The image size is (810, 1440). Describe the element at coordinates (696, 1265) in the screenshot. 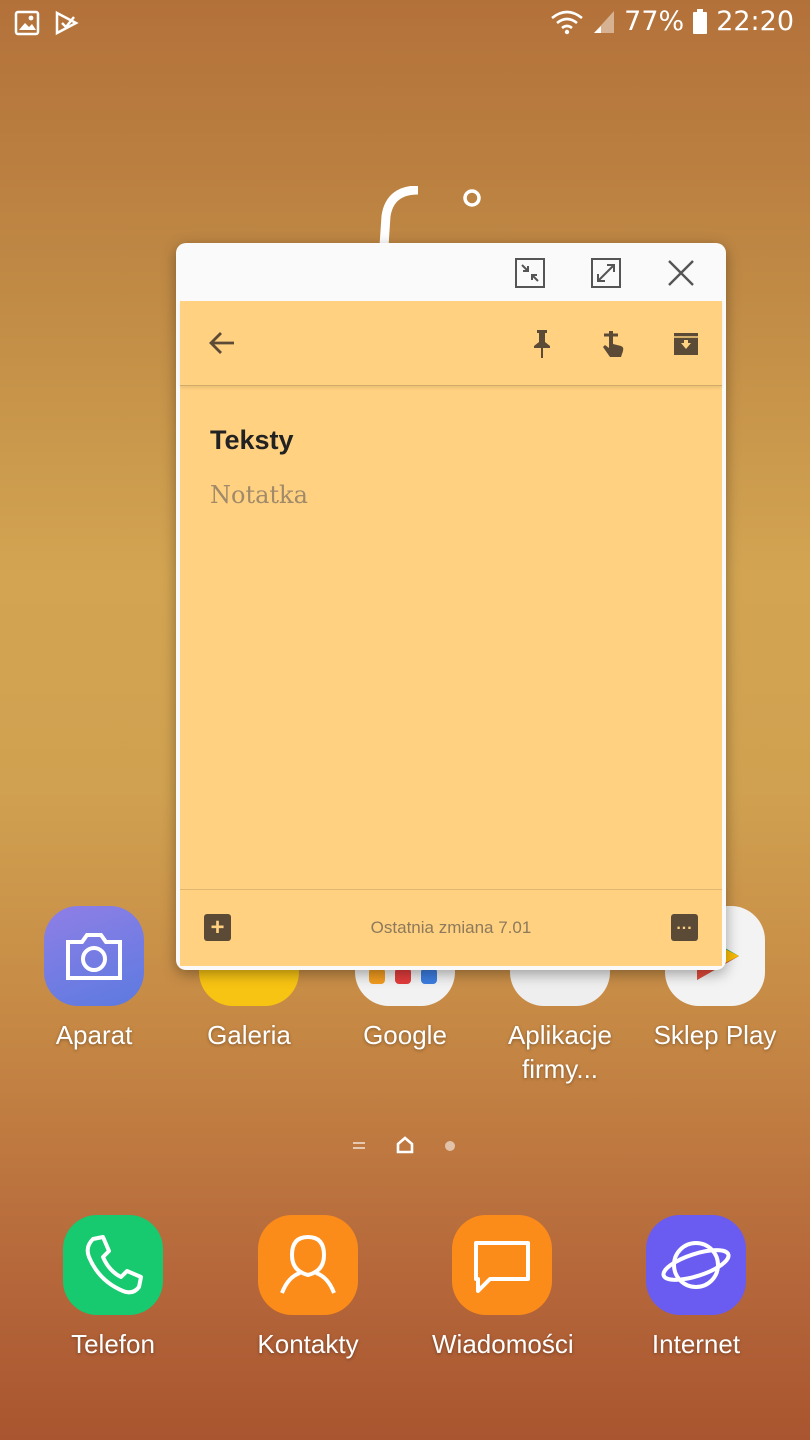

I see `internet-app-icon` at that location.